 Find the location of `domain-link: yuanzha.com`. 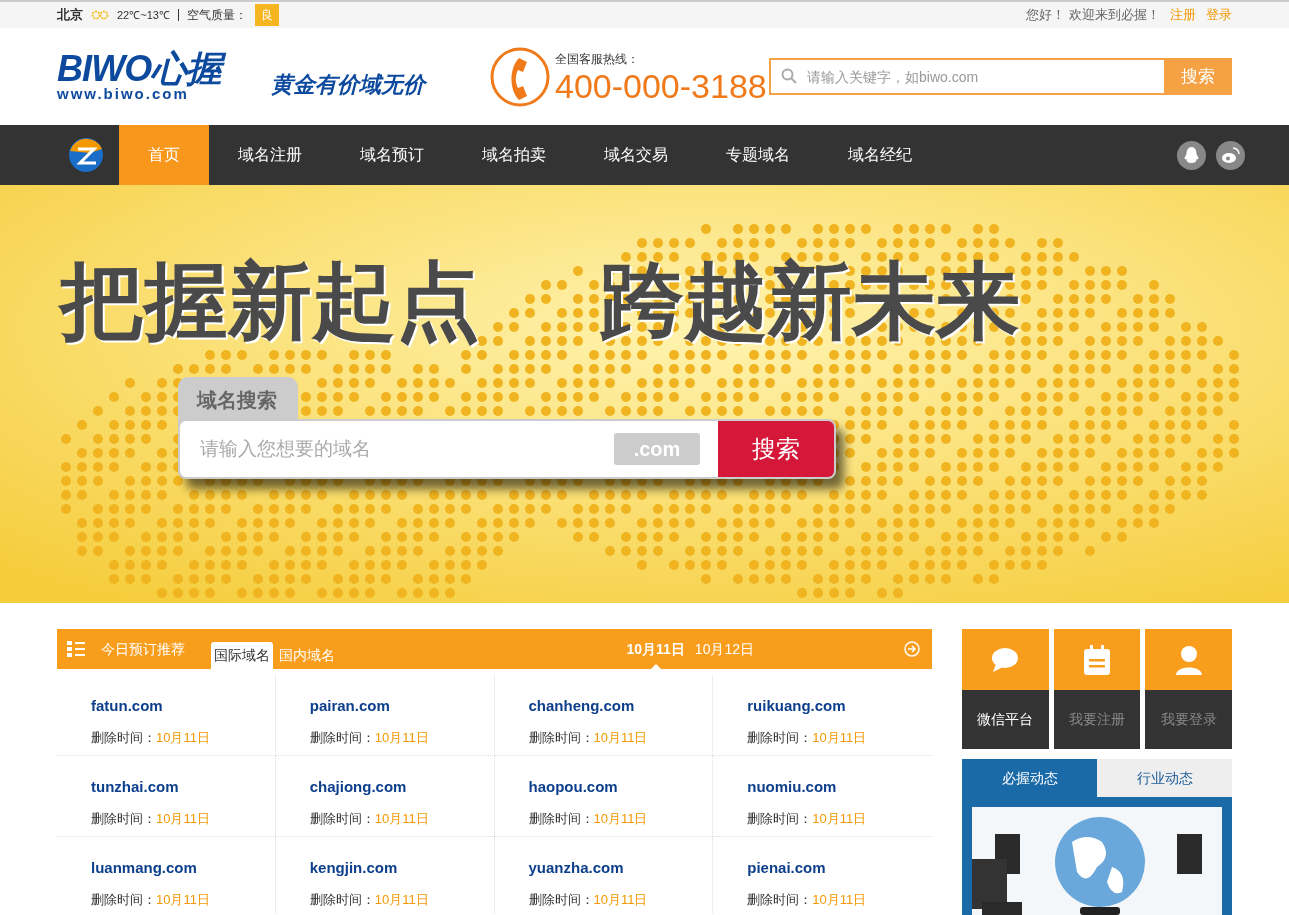

domain-link: yuanzha.com is located at coordinates (576, 868).